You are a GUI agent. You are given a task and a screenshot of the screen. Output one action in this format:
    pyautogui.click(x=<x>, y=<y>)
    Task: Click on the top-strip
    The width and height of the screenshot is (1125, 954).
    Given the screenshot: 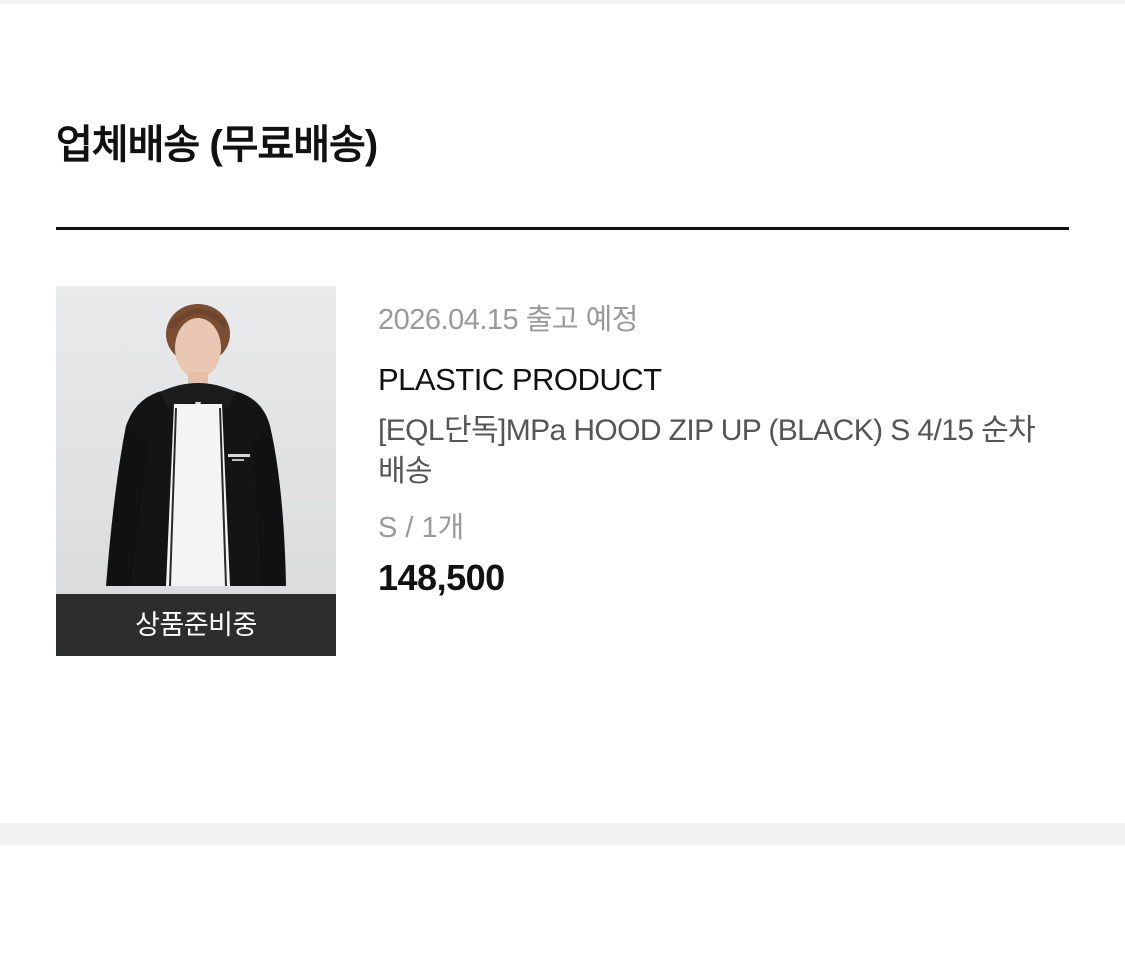 What is the action you would take?
    pyautogui.click(x=562, y=2)
    